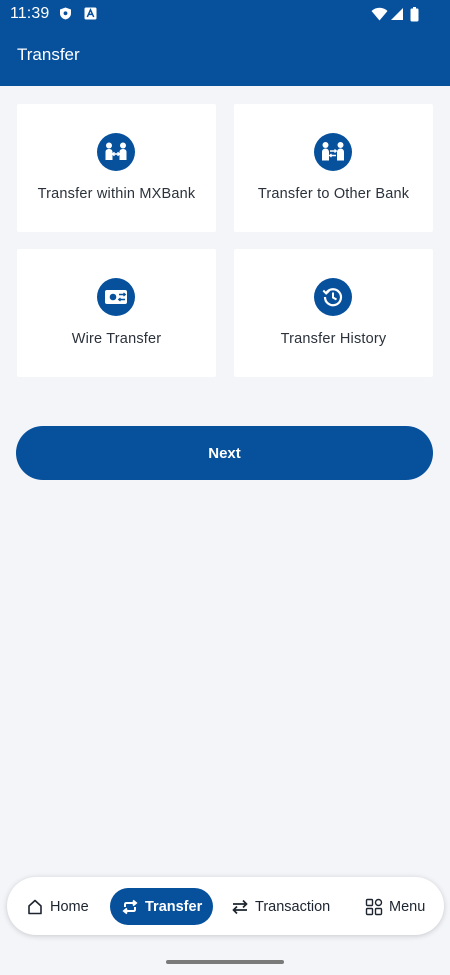 This screenshot has height=975, width=450. Describe the element at coordinates (225, 906) in the screenshot. I see `bottom-navigation: Home Transfer Transaction Menu` at that location.